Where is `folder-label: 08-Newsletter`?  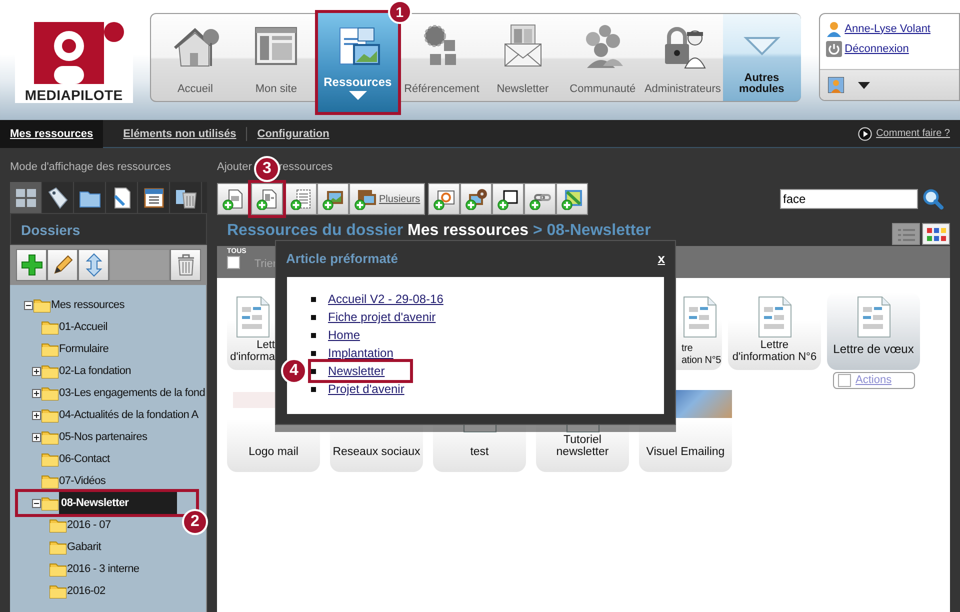 folder-label: 08-Newsletter is located at coordinates (118, 503).